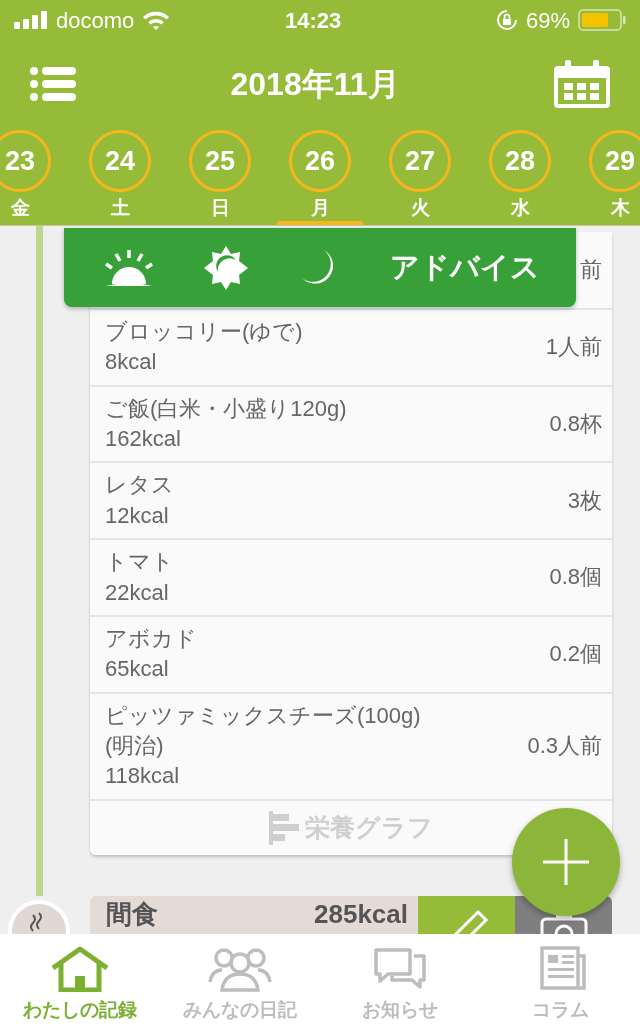 Image resolution: width=640 pixels, height=1028 pixels. Describe the element at coordinates (602, 20) in the screenshot. I see `battery-icon` at that location.